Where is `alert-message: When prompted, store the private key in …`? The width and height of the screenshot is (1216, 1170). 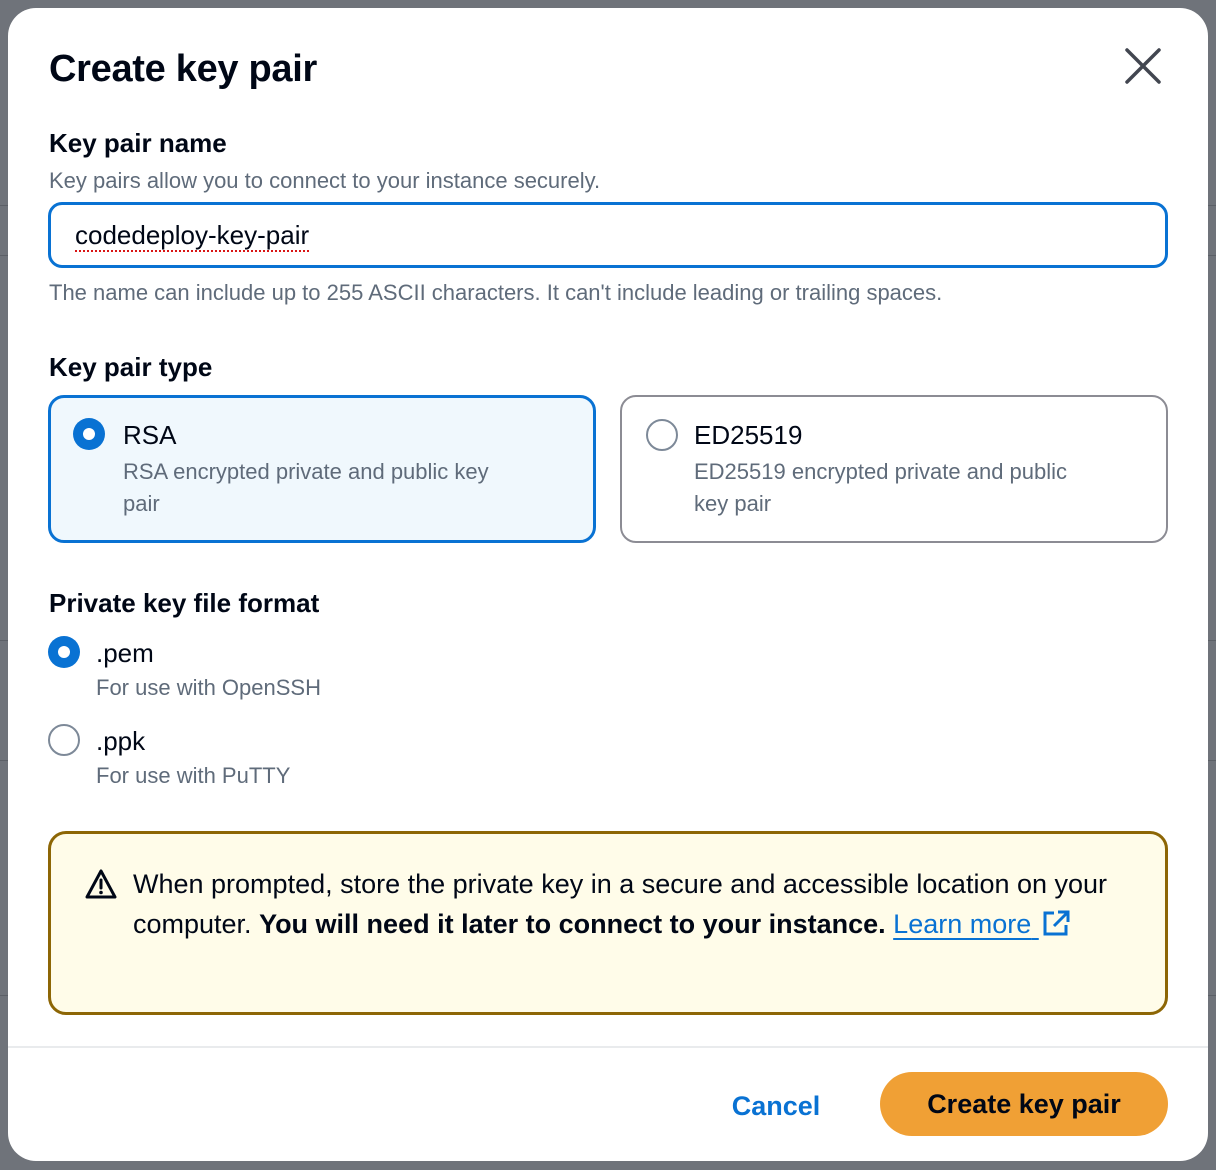
alert-message: When prompted, store the private key in … is located at coordinates (633, 904).